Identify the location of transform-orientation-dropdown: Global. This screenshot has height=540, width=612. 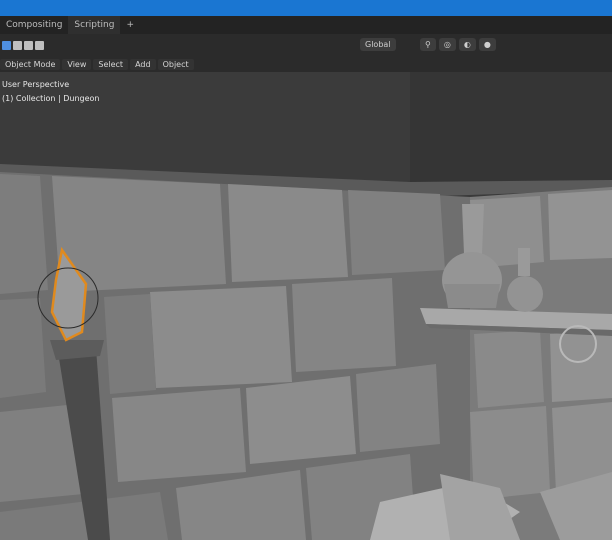
(378, 44).